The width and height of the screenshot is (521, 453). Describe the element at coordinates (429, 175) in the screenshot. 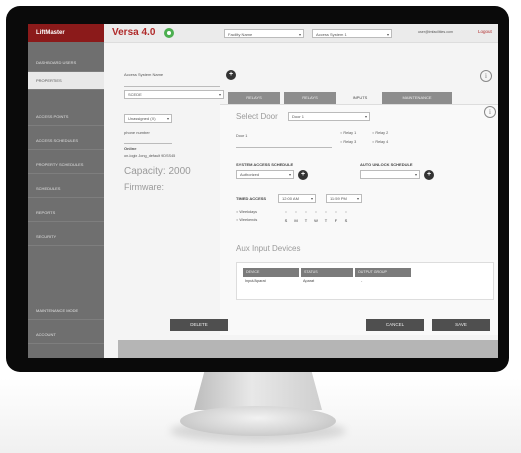

I see `add-auto-unlock-button: +` at that location.